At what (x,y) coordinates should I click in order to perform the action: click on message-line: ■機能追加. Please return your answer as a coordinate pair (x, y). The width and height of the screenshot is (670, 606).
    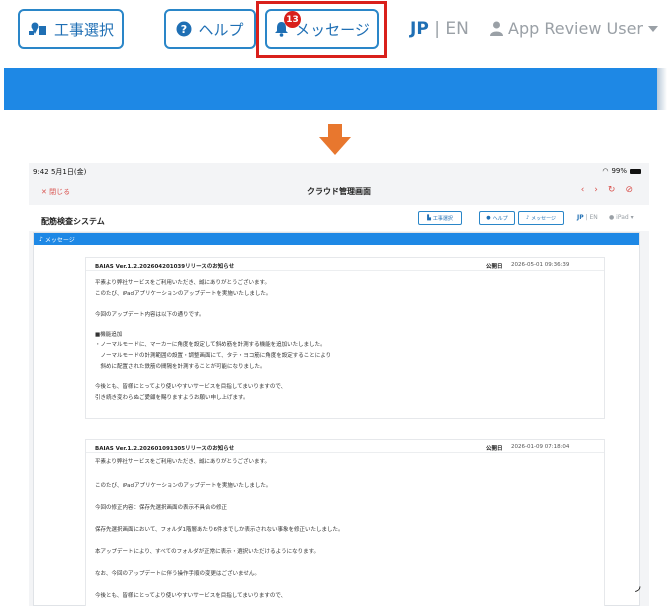
    Looking at the image, I should click on (109, 335).